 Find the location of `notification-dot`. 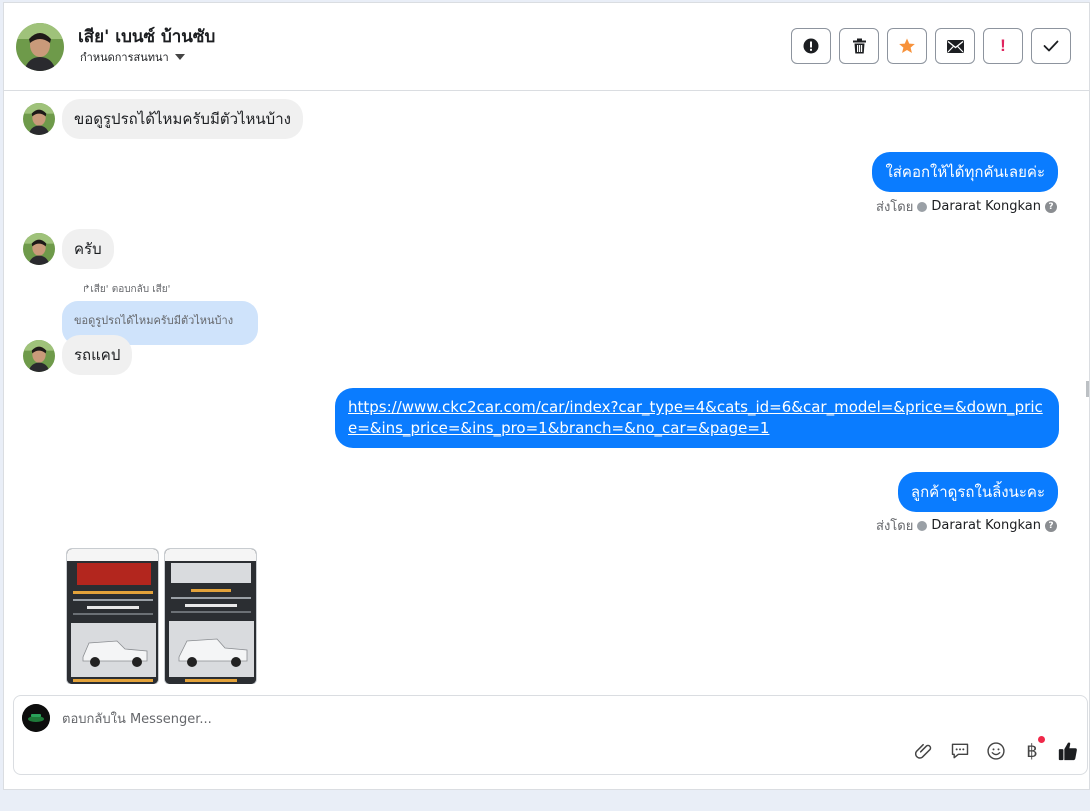

notification-dot is located at coordinates (1041, 739).